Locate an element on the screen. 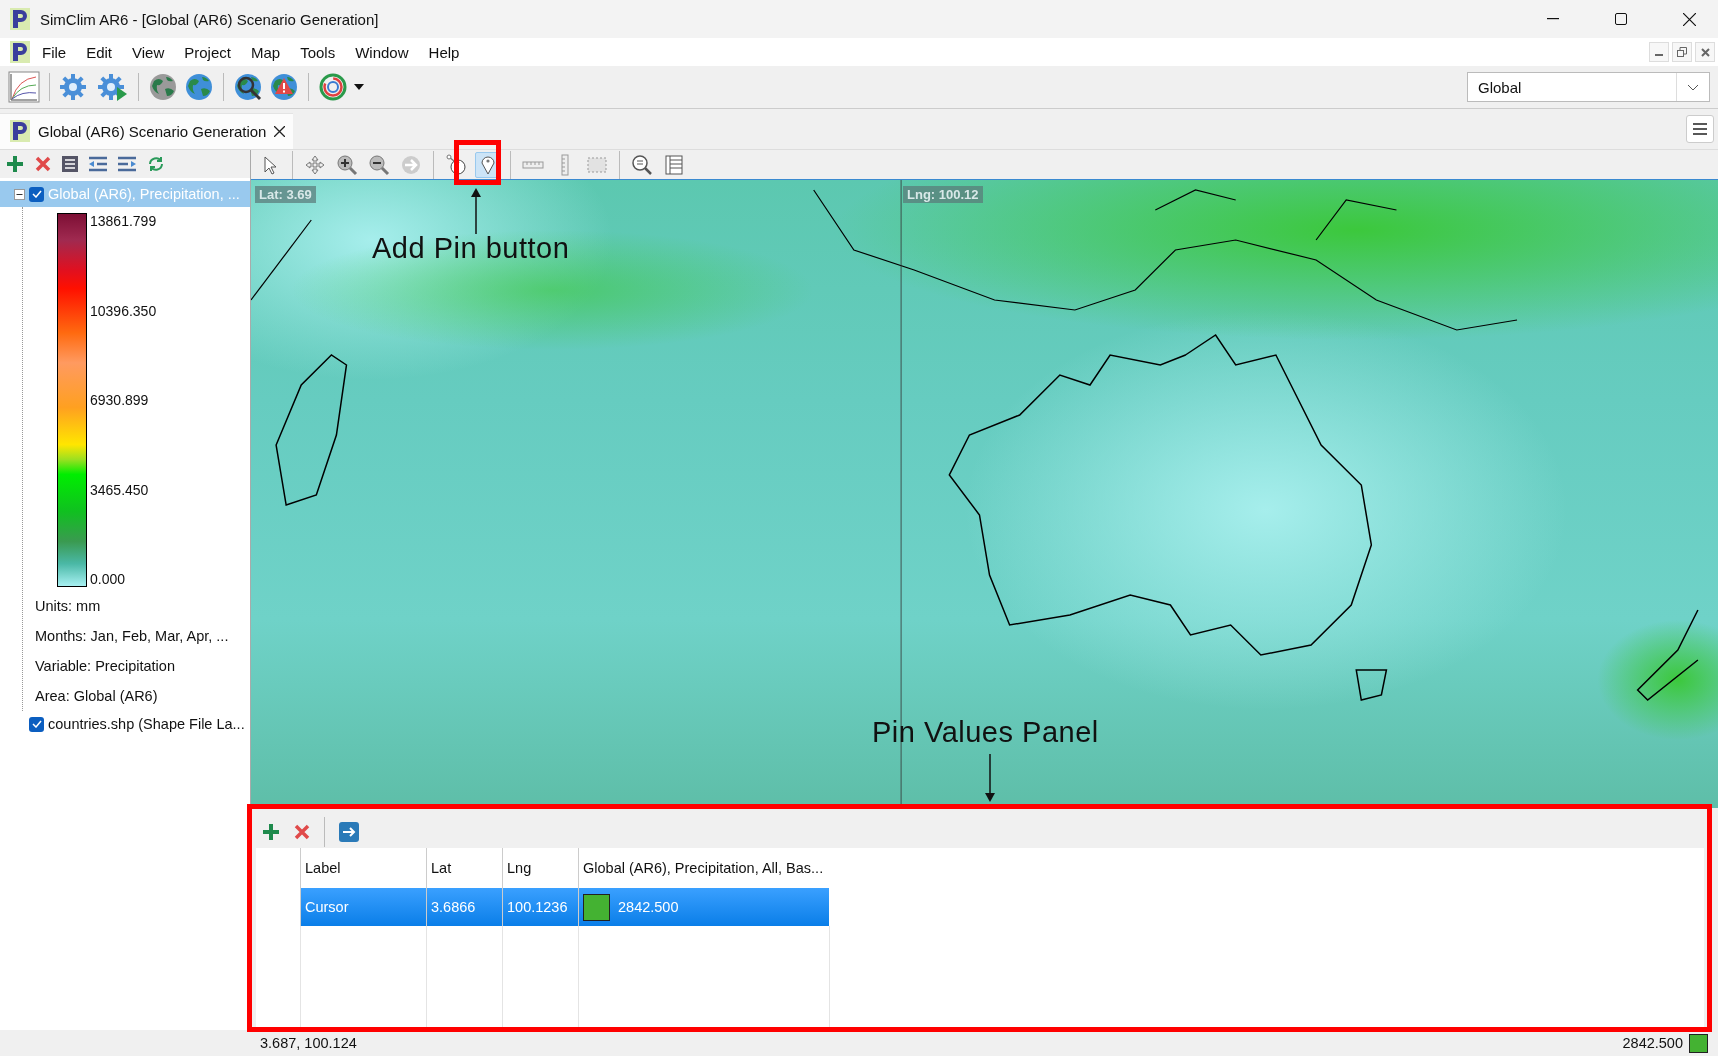  status-coordinates: 3.687, 100.124 is located at coordinates (308, 1043).